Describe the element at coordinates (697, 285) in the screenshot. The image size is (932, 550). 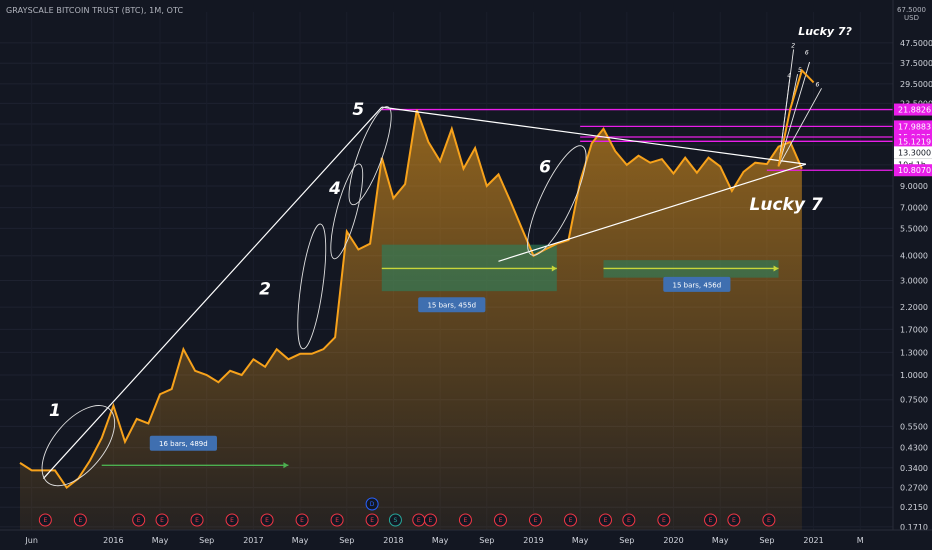
I see `range-badge-text: 15 bars, 456d` at that location.